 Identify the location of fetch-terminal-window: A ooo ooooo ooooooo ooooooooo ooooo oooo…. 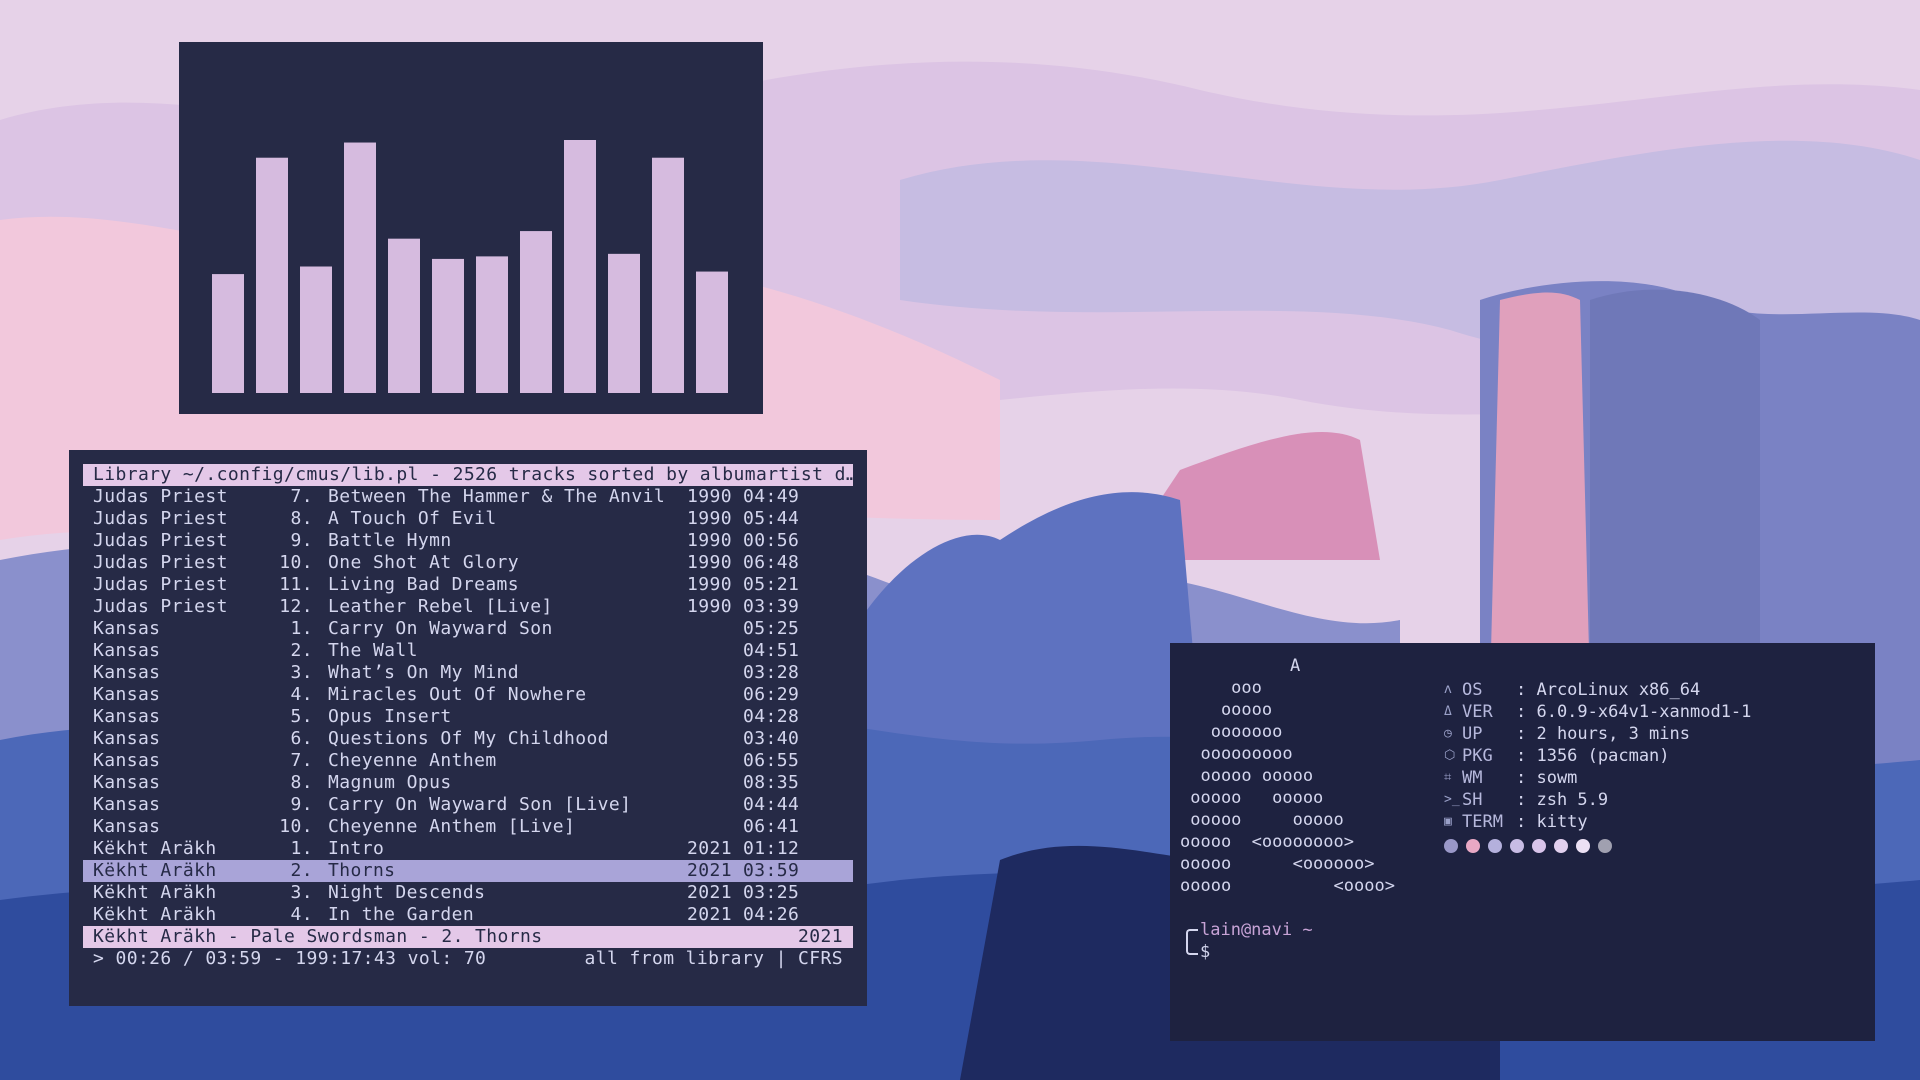
(1522, 842).